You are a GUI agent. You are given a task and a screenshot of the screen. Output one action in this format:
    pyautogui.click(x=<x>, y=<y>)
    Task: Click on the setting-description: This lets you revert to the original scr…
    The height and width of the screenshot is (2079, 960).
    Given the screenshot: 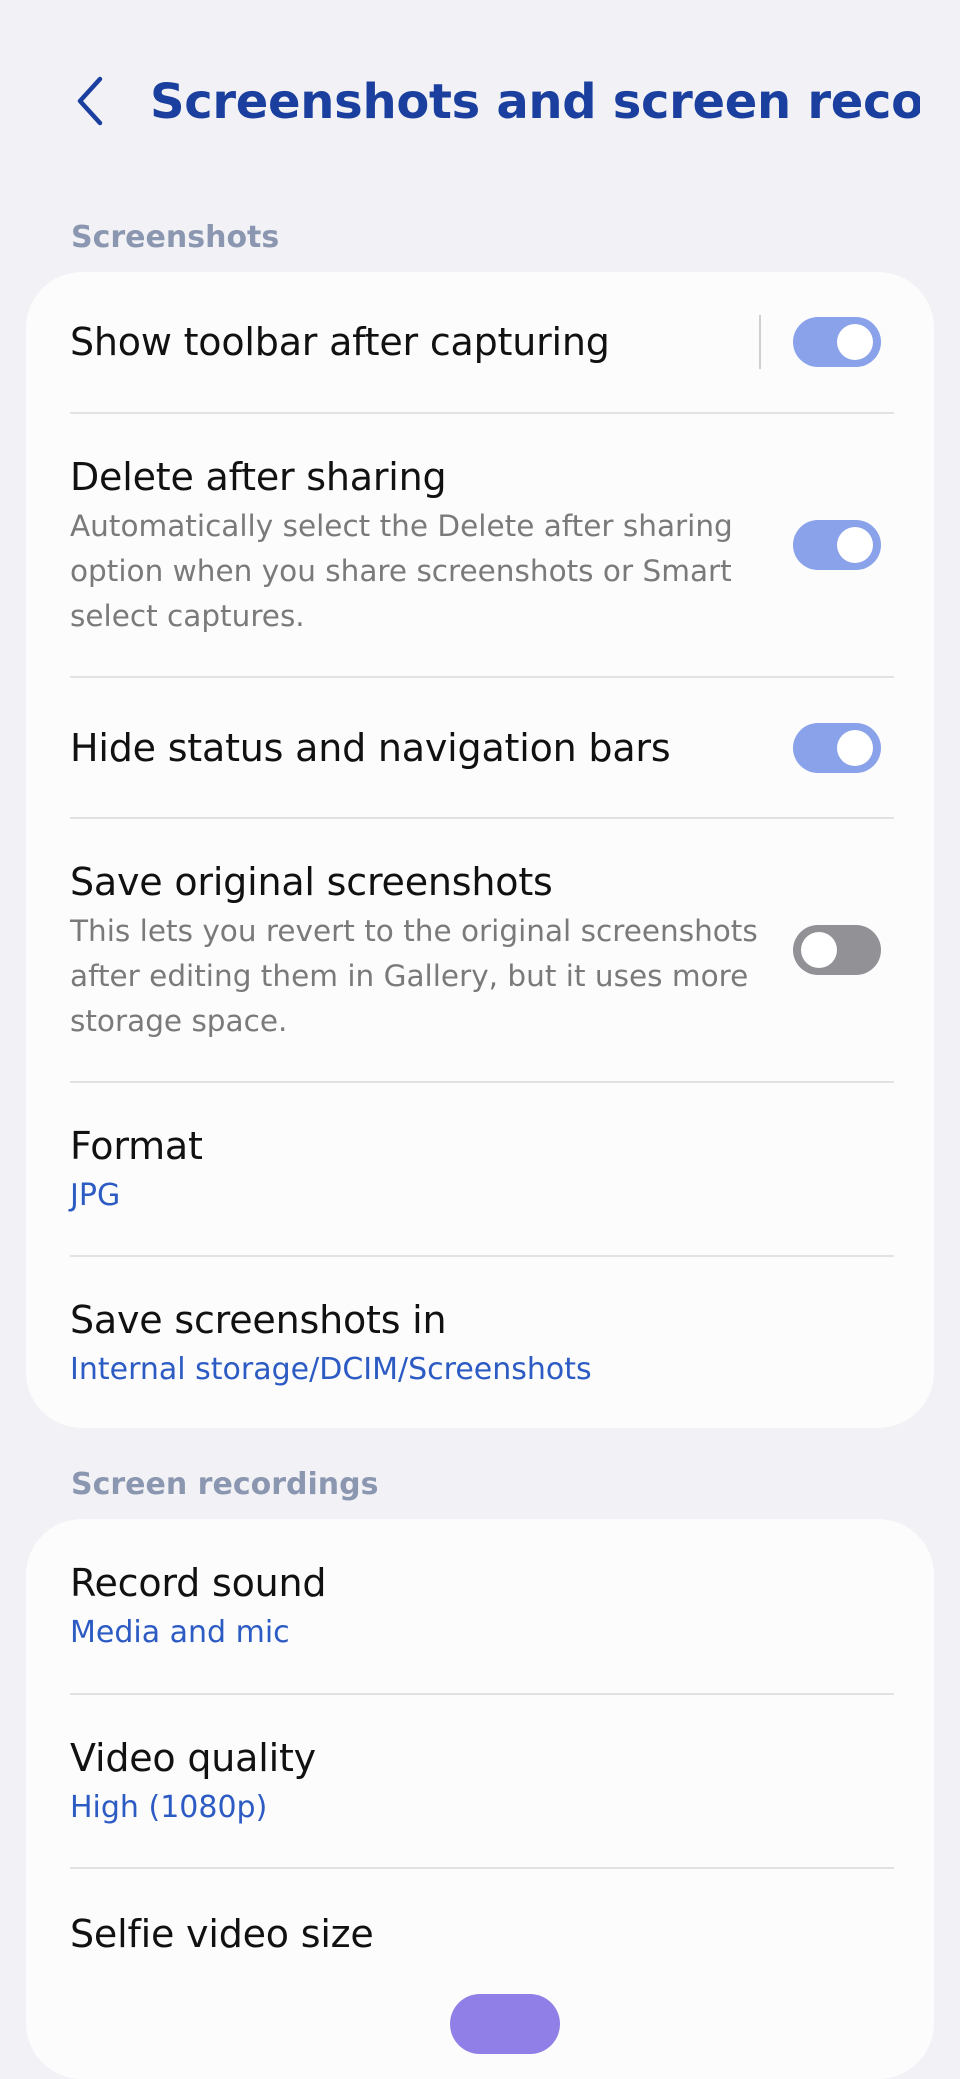 What is the action you would take?
    pyautogui.click(x=414, y=975)
    